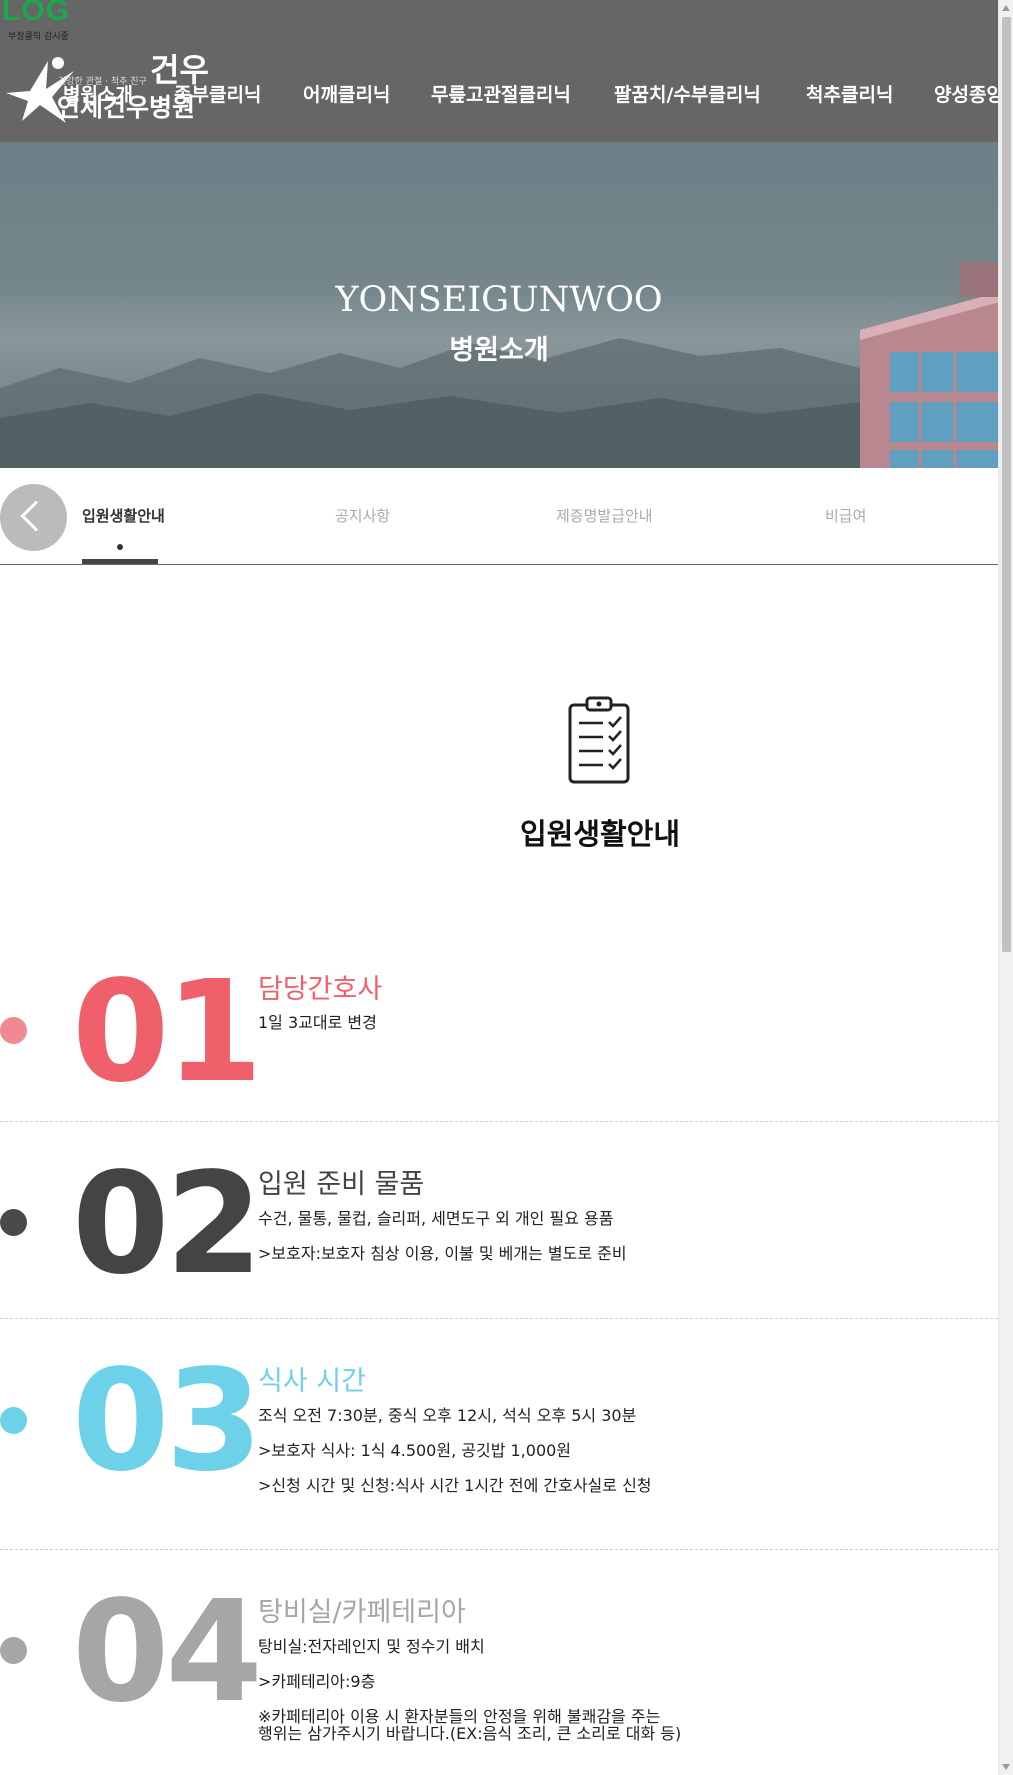  I want to click on item-text: >보호자 식사: 1식 4.500원, 공깃밥 1,000원, so click(415, 1450).